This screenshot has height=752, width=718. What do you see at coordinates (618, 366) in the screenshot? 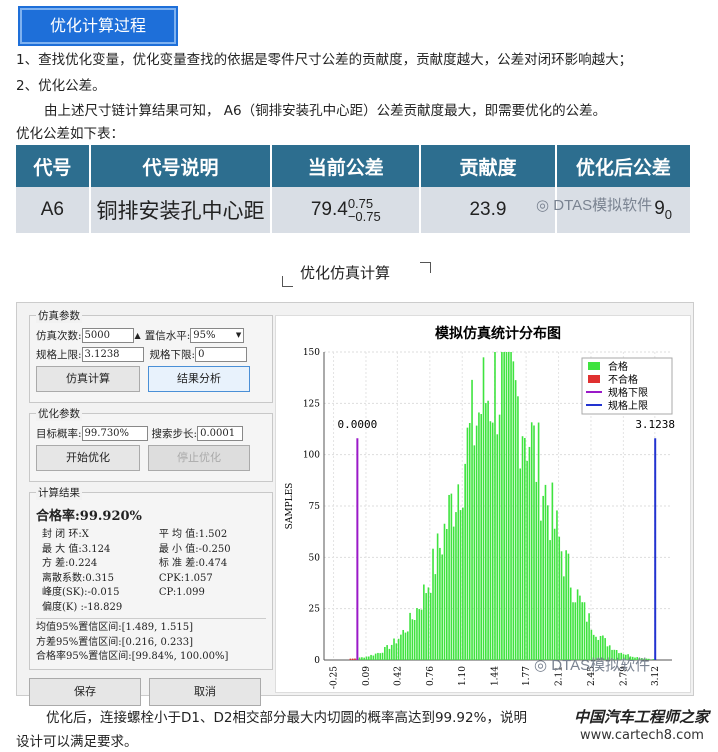
I see `legend-item: 合格` at bounding box center [618, 366].